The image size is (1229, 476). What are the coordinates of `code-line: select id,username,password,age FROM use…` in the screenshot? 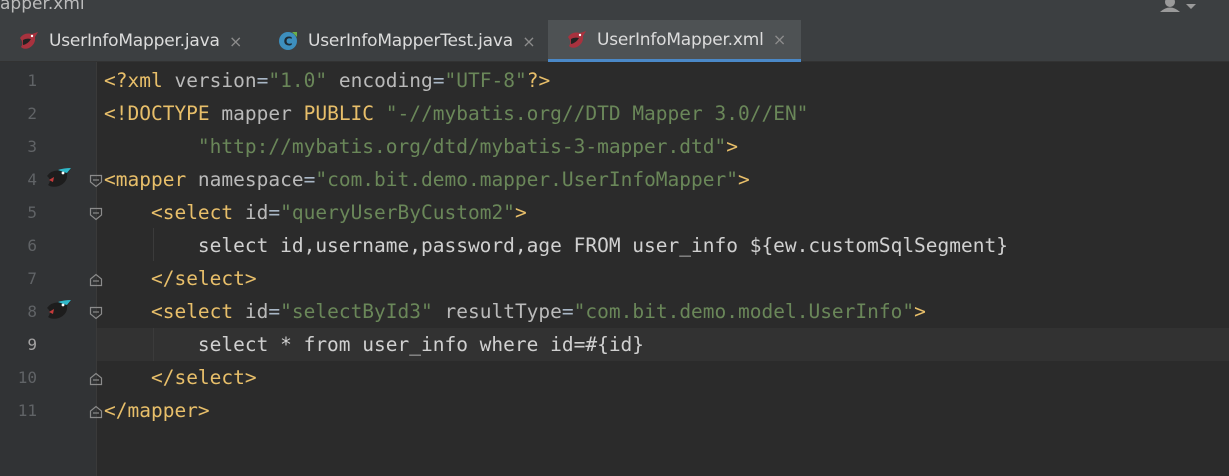 It's located at (556, 245).